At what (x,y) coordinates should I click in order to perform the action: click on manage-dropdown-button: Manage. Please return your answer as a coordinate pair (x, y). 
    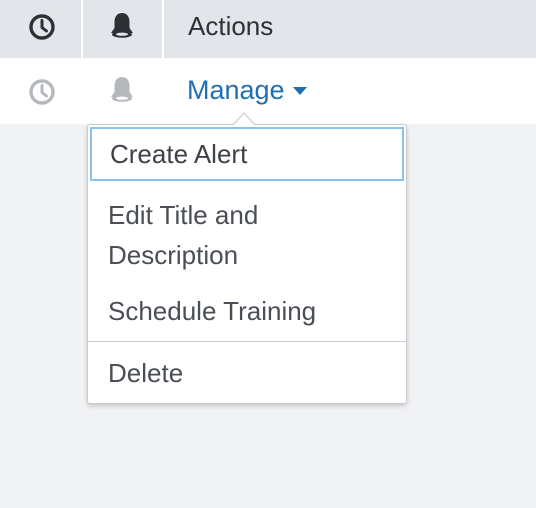
    Looking at the image, I should click on (247, 90).